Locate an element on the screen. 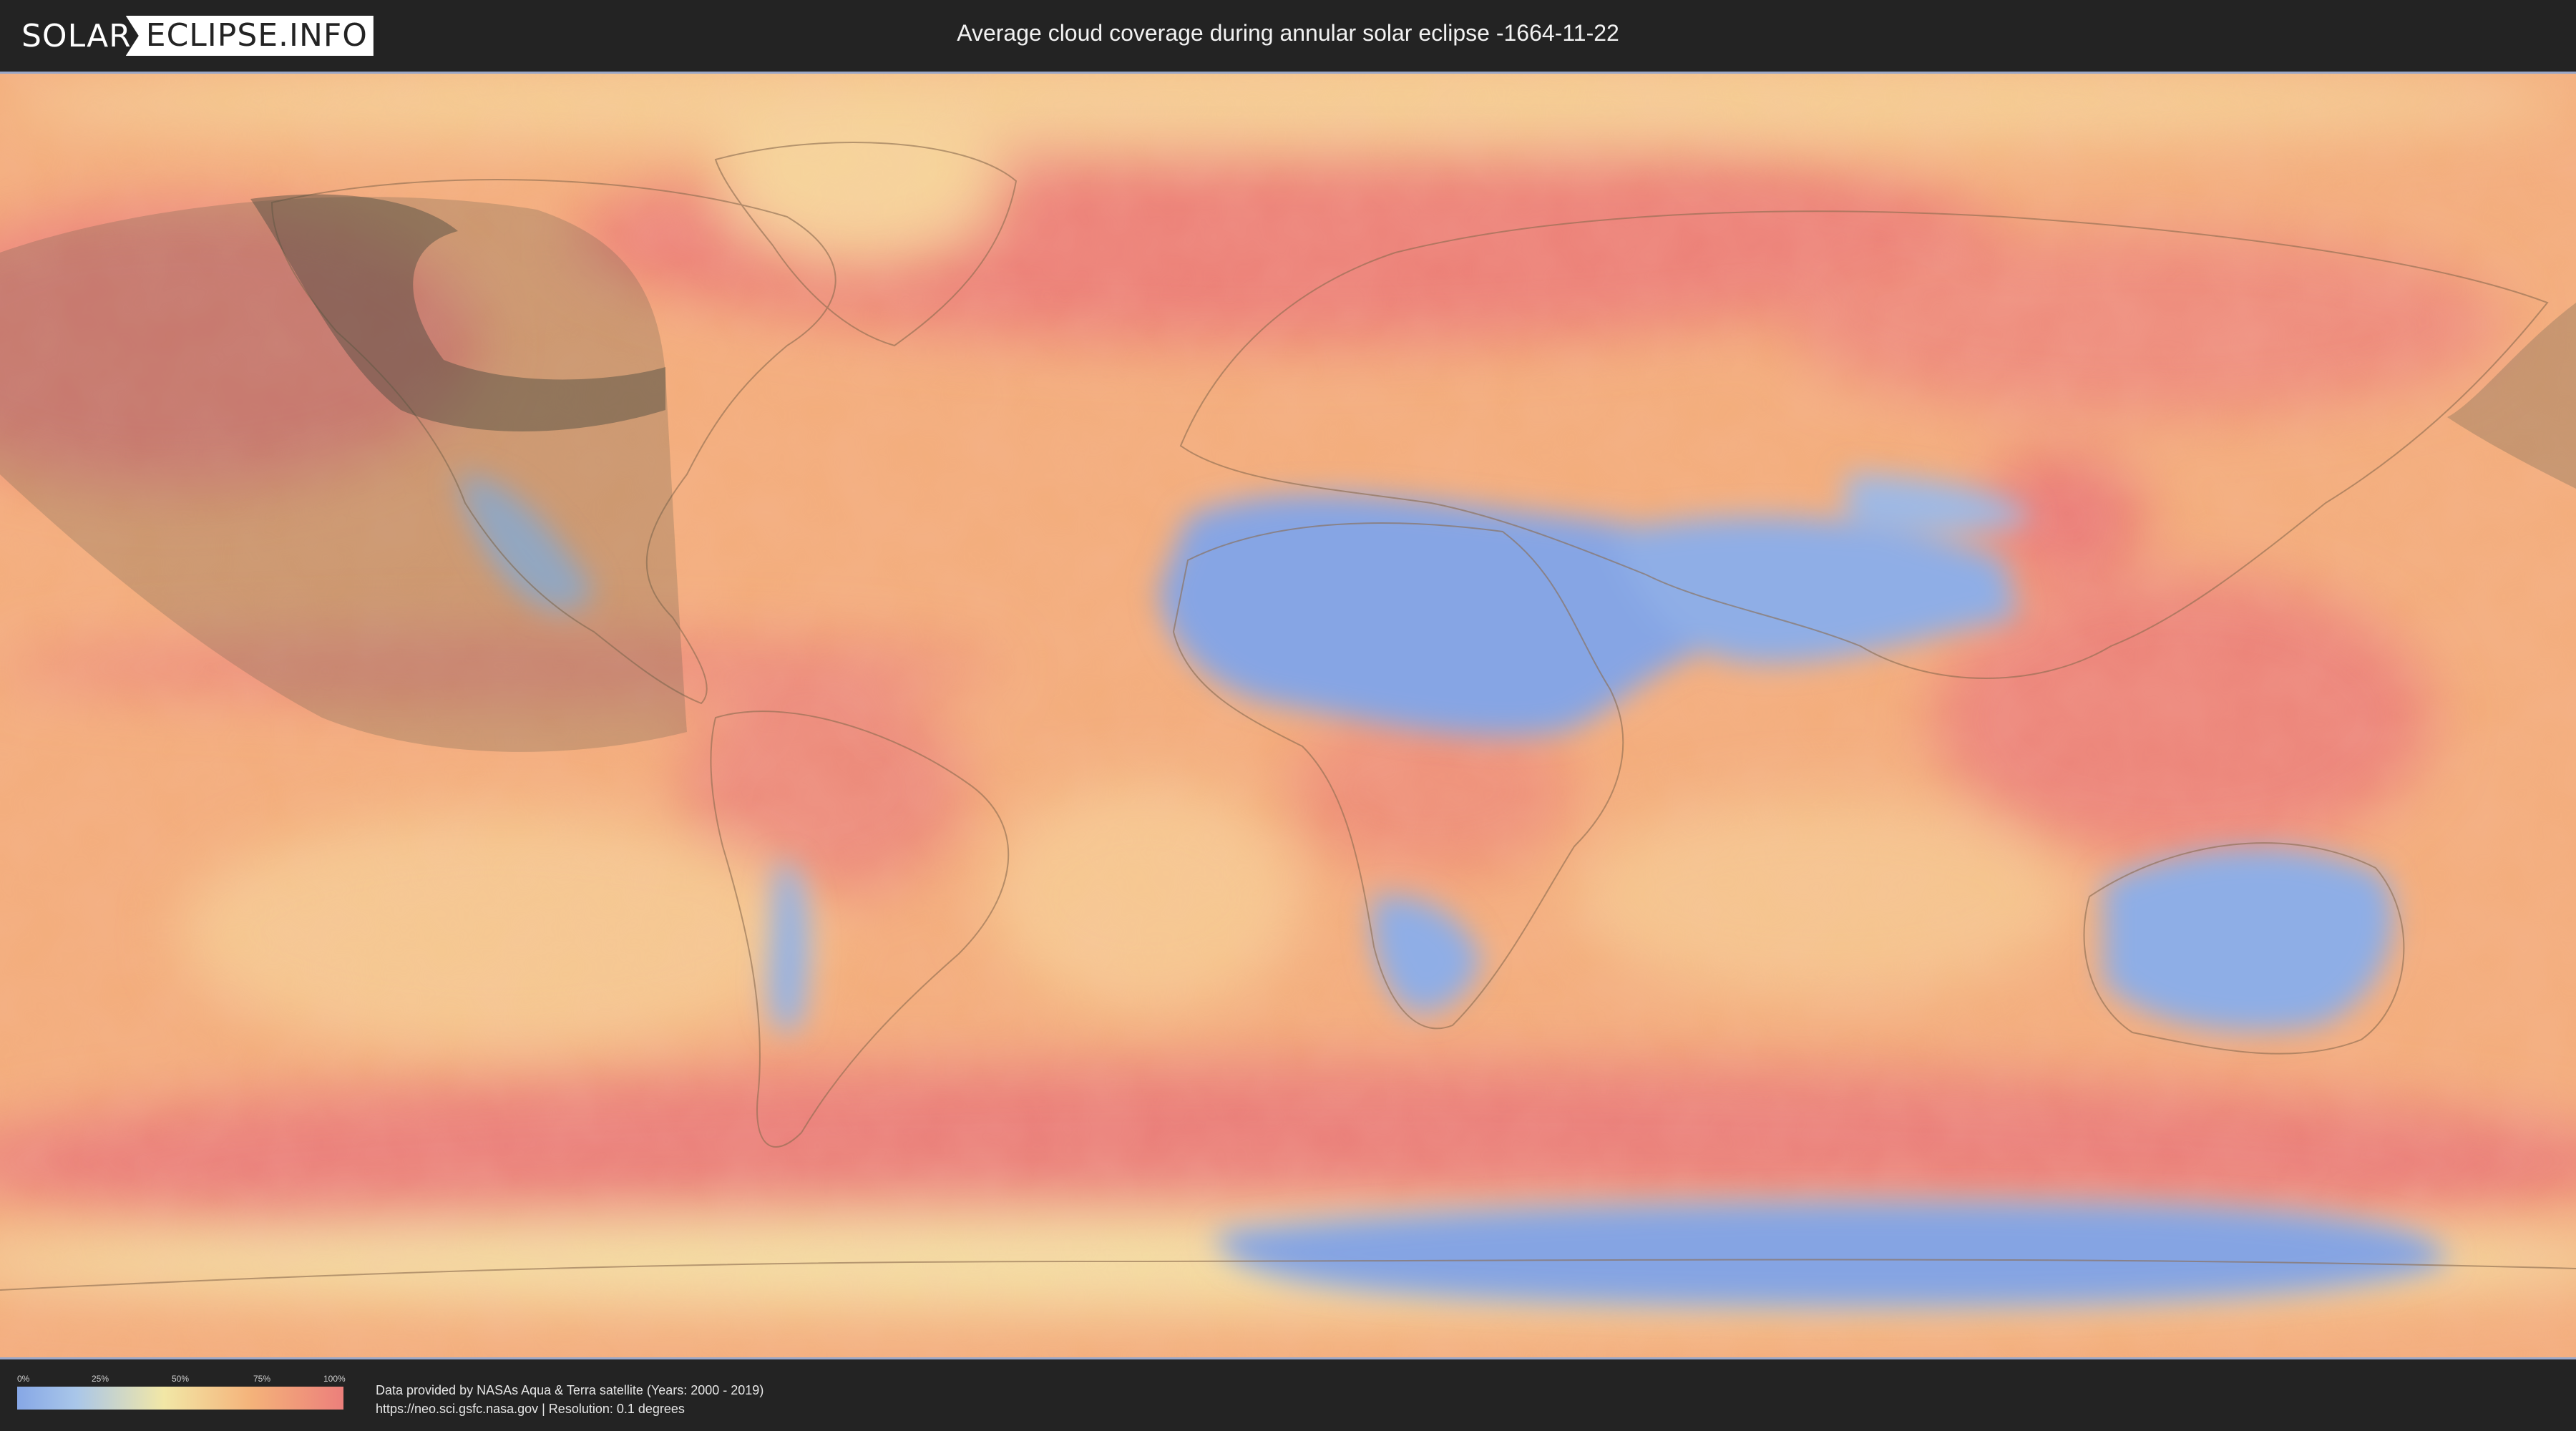  legend-color-bar is located at coordinates (180, 1398).